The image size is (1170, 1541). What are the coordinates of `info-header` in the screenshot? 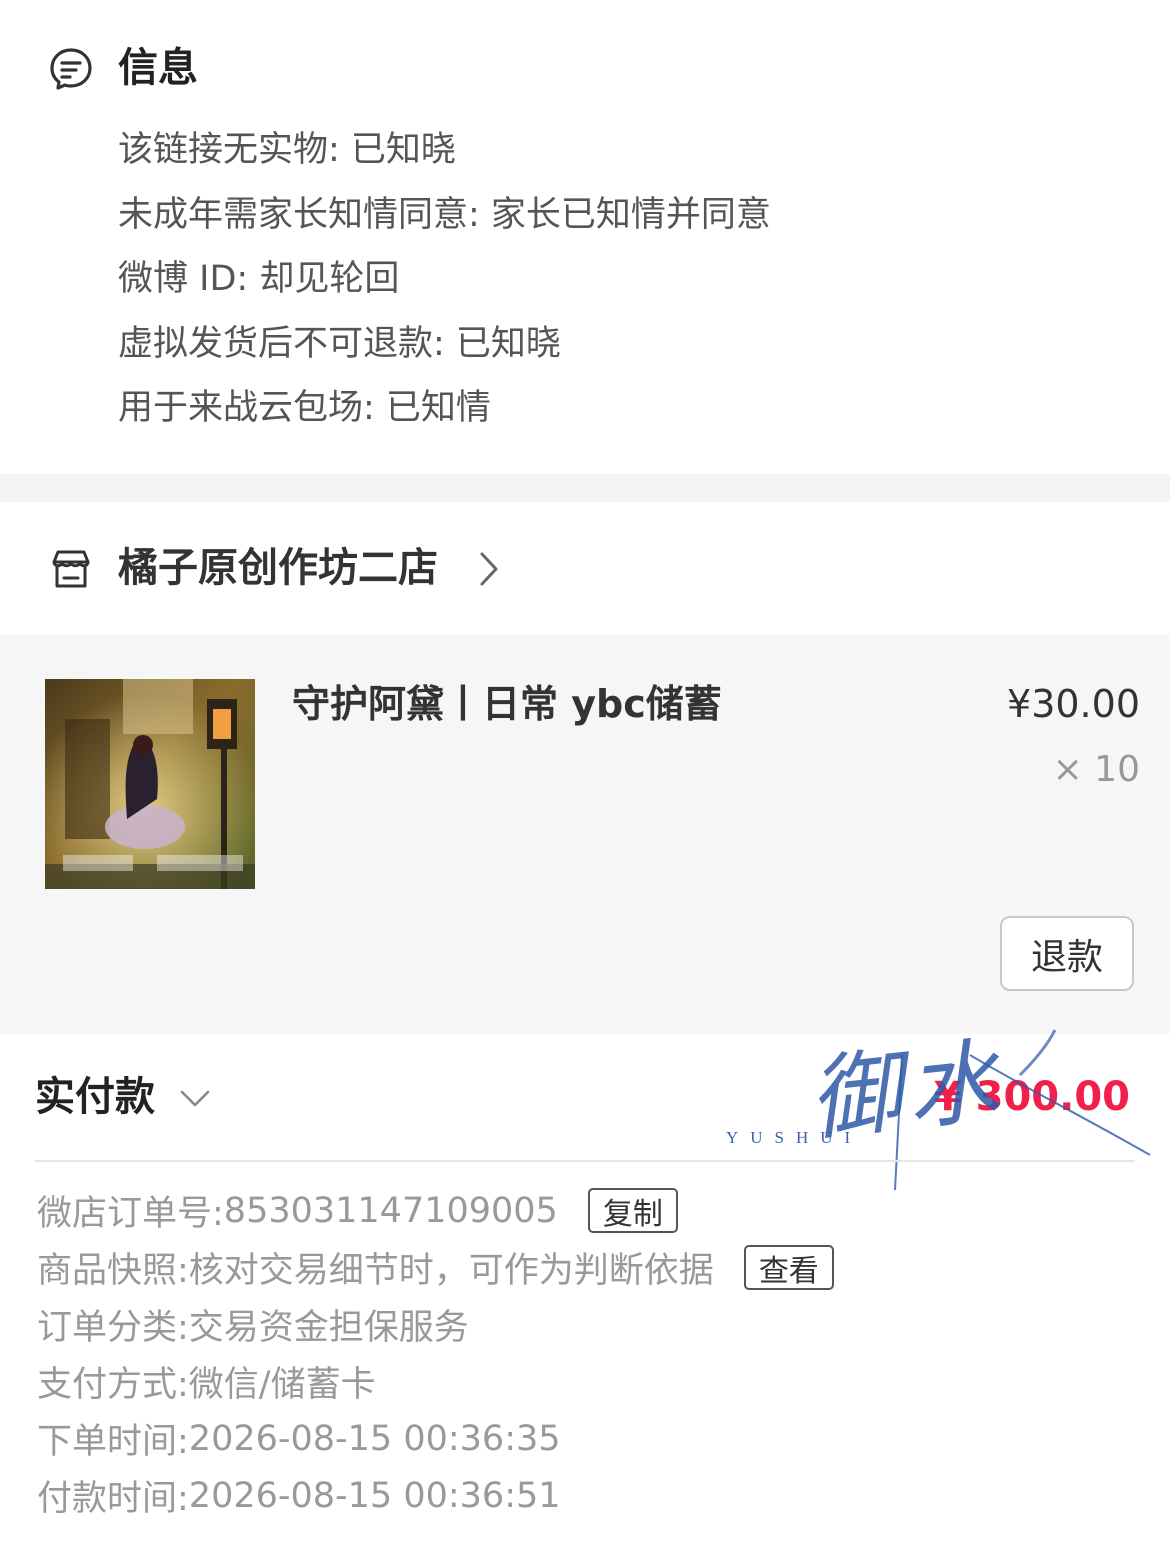 It's located at (71, 69).